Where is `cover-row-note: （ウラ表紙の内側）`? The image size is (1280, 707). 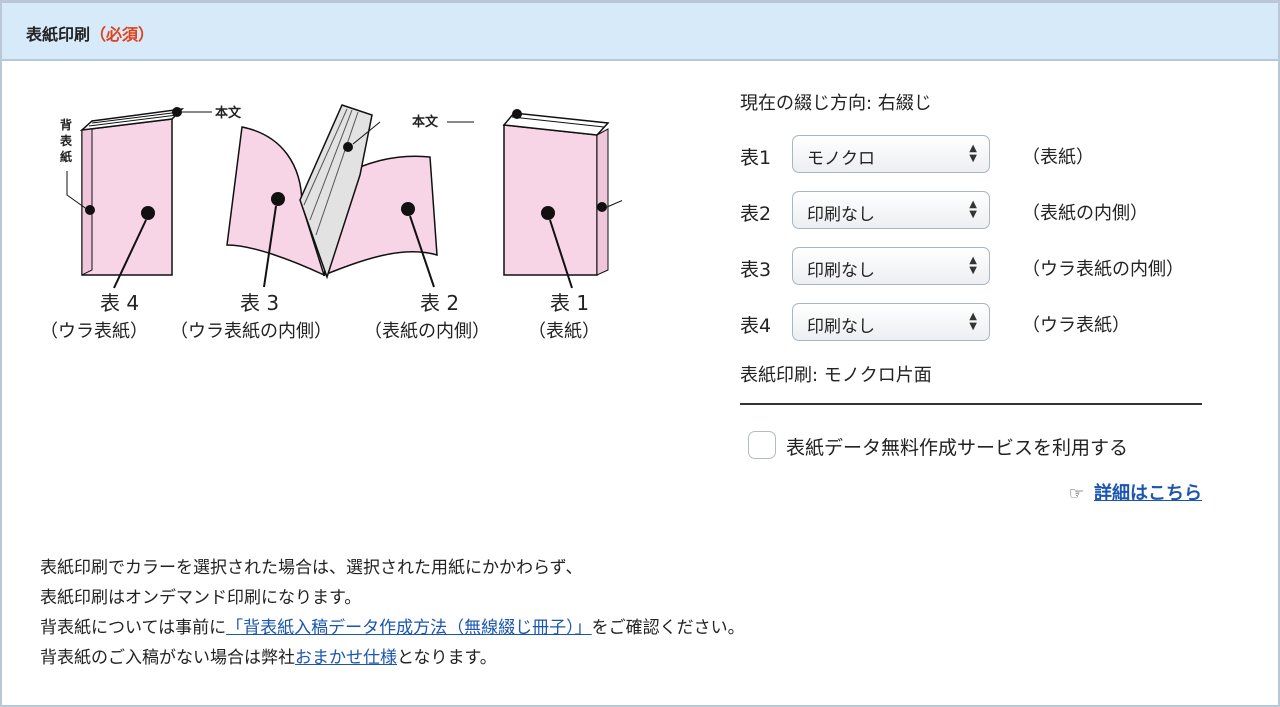 cover-row-note: （ウラ表紙の内側） is located at coordinates (1103, 269).